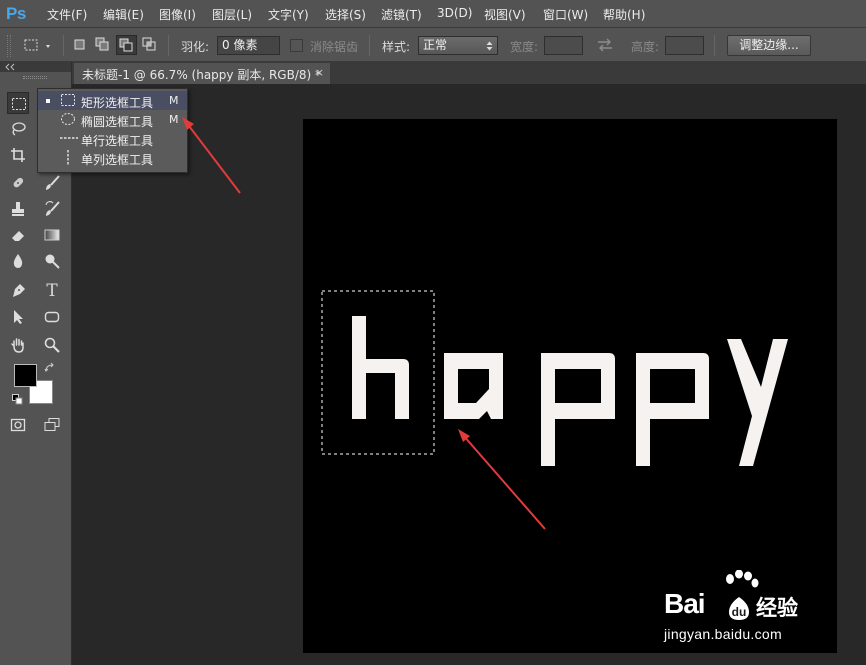 The height and width of the screenshot is (665, 866). I want to click on watermark-url: jingyan.baidu.com, so click(723, 634).